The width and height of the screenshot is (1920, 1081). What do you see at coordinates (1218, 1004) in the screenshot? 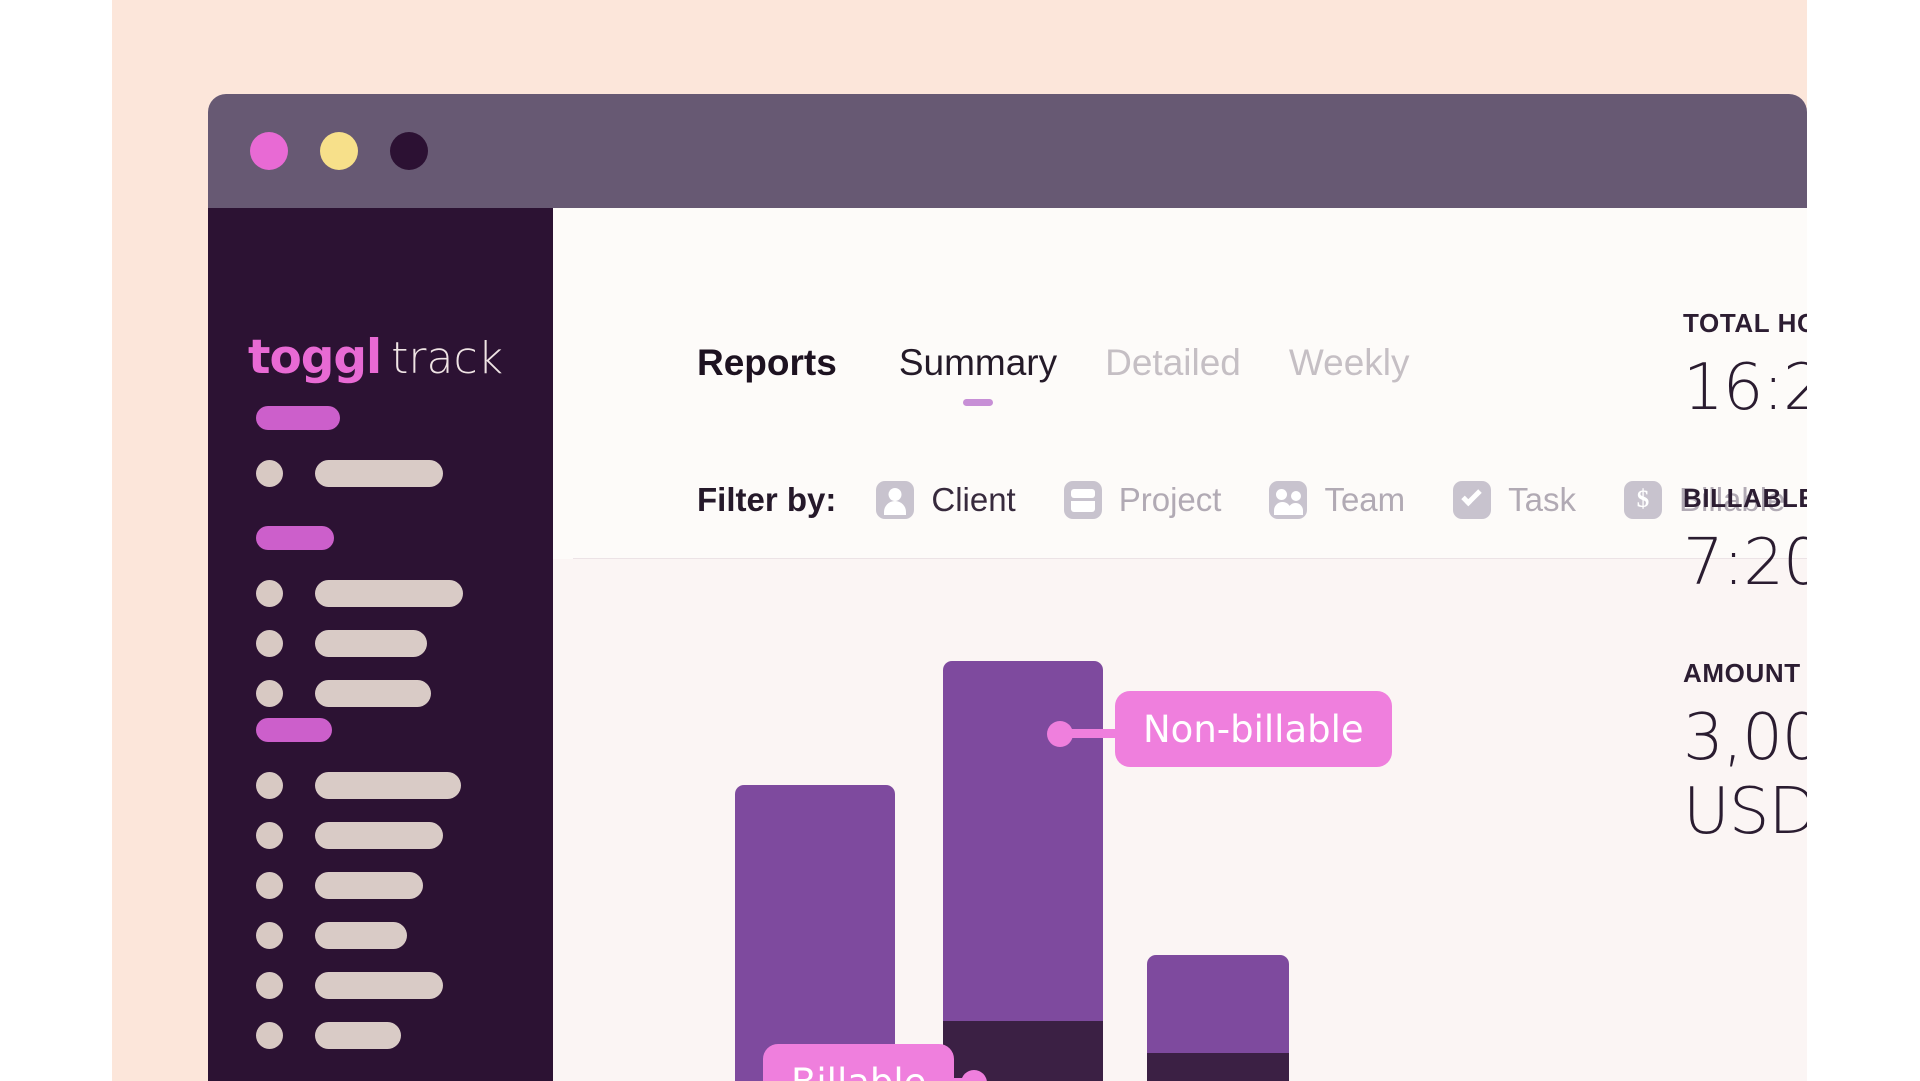
I see `bar-mon-non-billable` at bounding box center [1218, 1004].